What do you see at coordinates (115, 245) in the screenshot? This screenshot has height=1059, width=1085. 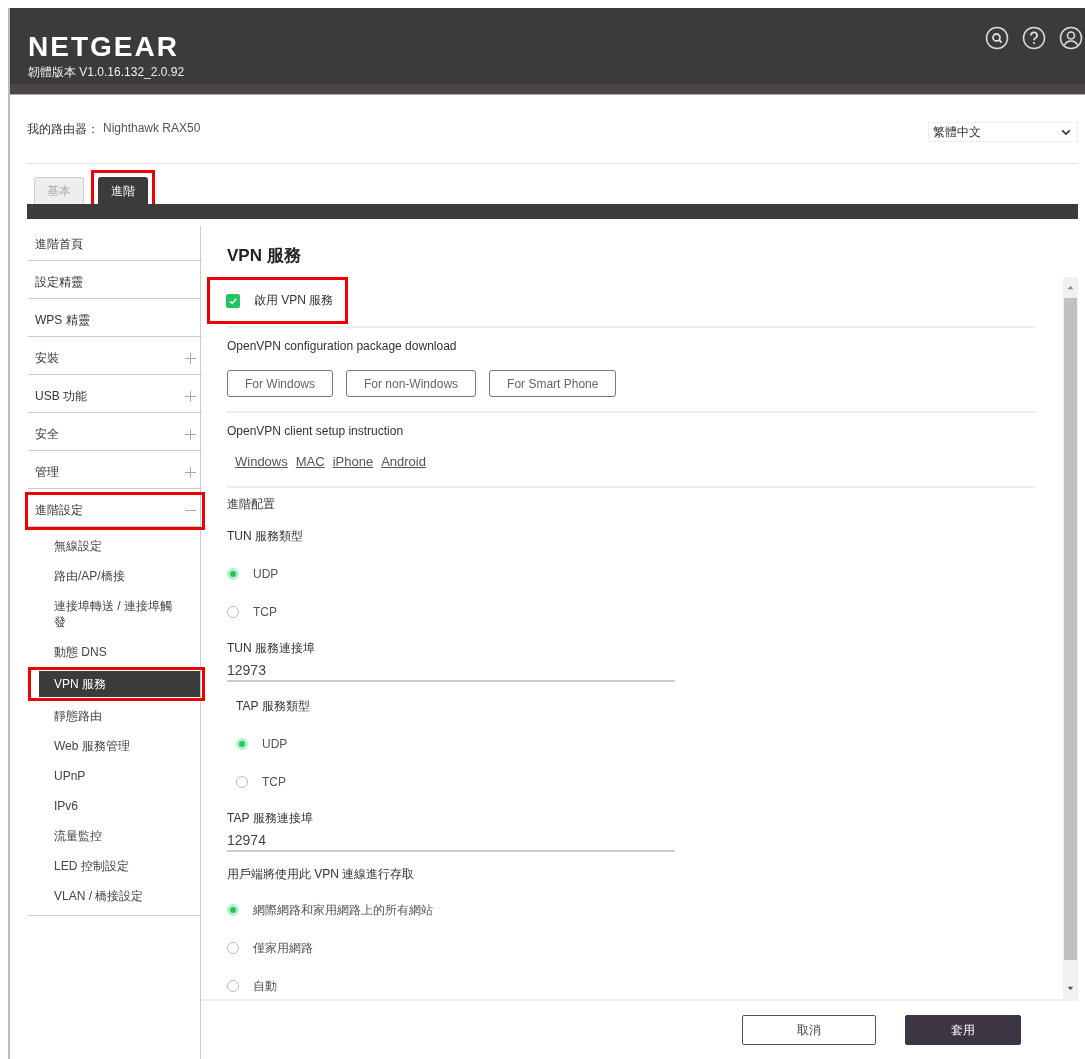 I see `sidebar-item: 進階首頁` at bounding box center [115, 245].